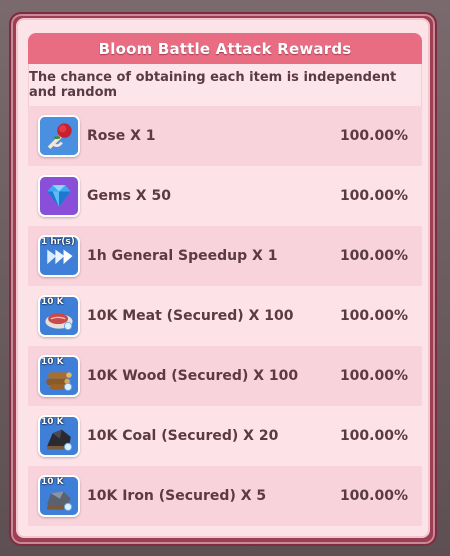 The height and width of the screenshot is (556, 450). I want to click on reward-row: Gems X 50 100.00%, so click(225, 196).